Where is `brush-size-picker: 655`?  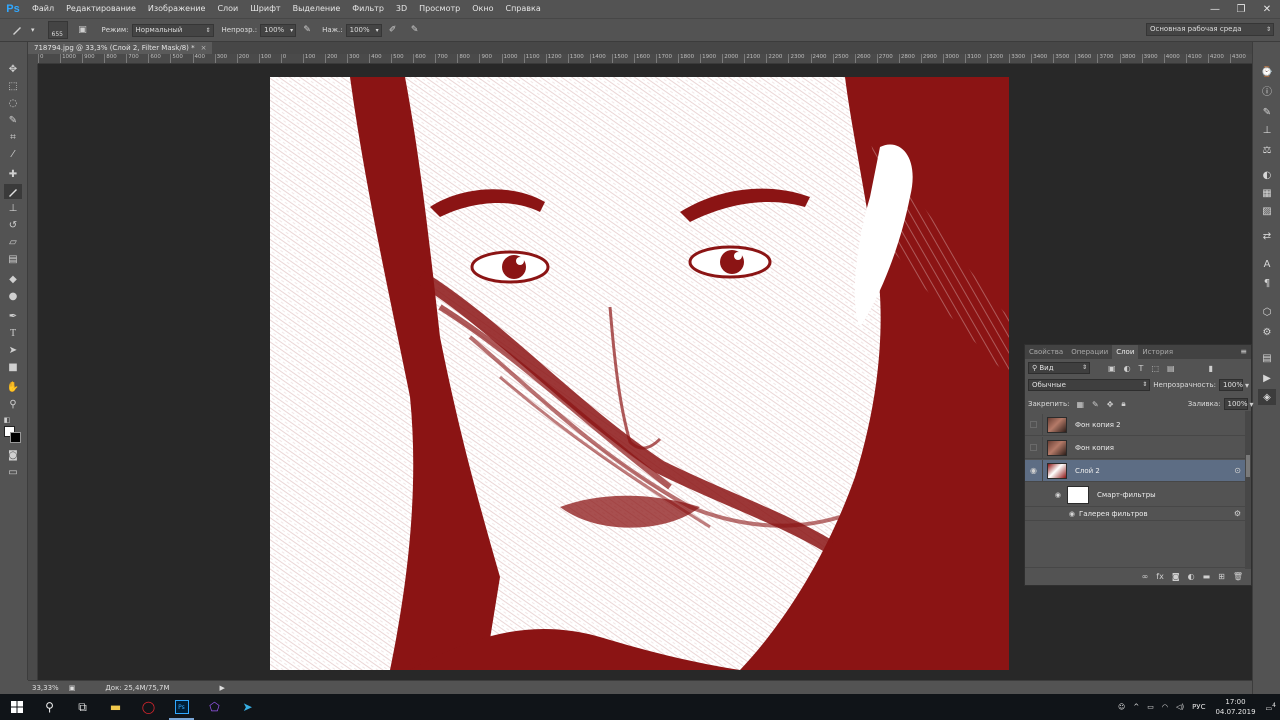 brush-size-picker: 655 is located at coordinates (57, 30).